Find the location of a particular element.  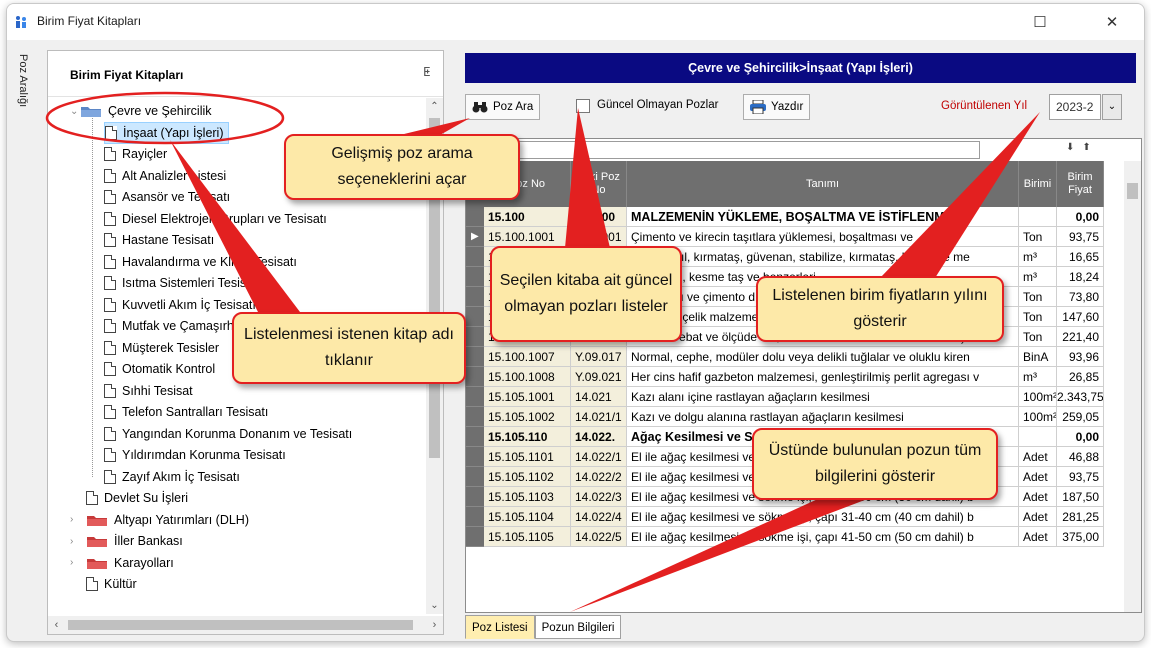

tree-item-root: Kültür is located at coordinates (103, 584).